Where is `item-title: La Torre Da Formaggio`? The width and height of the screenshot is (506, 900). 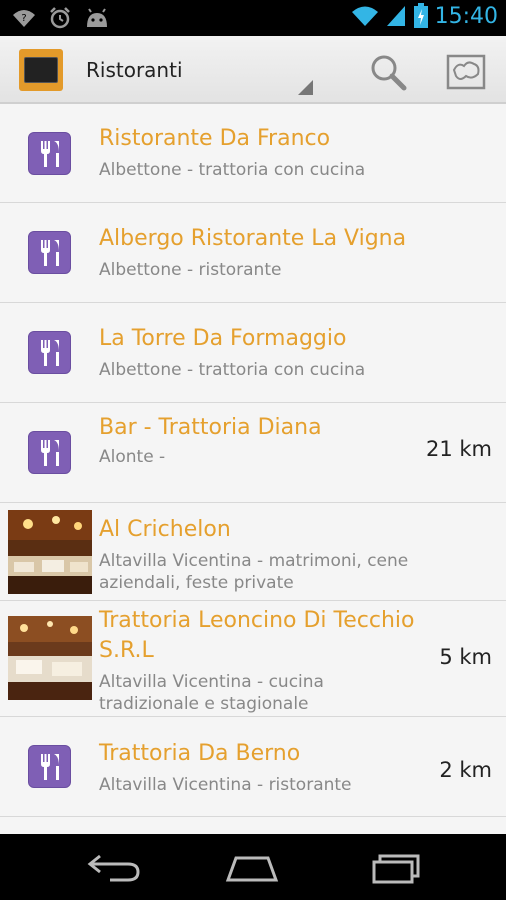
item-title: La Torre Da Formaggio is located at coordinates (223, 338).